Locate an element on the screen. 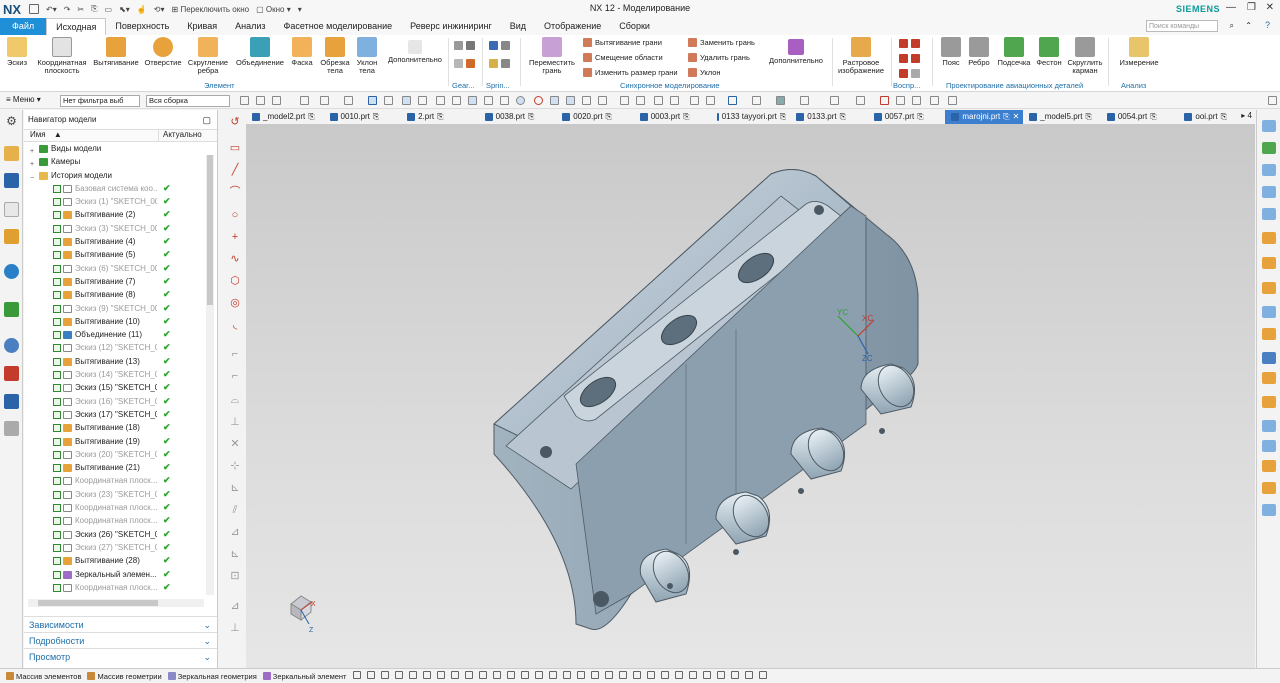 The width and height of the screenshot is (1280, 683). window-menu-button: ▢ Окно ▾ is located at coordinates (273, 9).